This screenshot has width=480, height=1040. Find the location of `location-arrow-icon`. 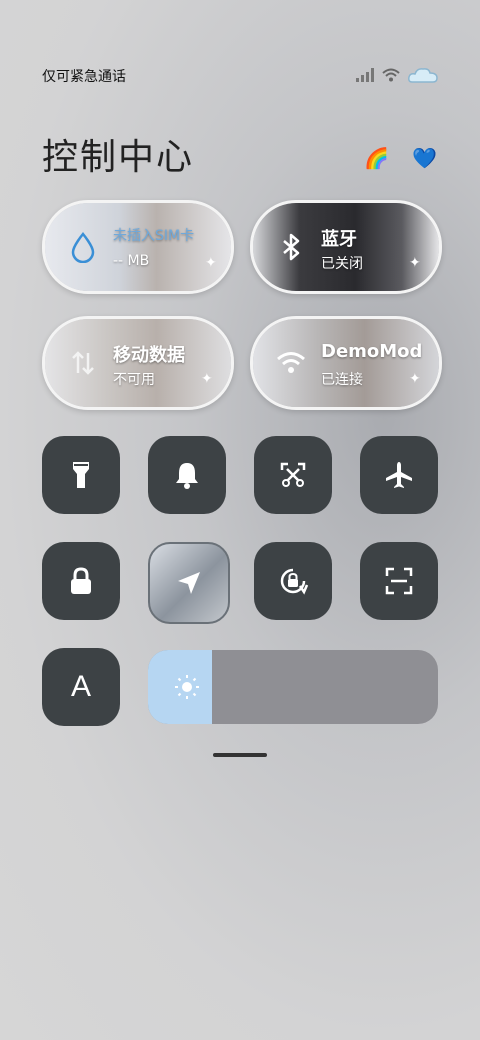

location-arrow-icon is located at coordinates (189, 583).